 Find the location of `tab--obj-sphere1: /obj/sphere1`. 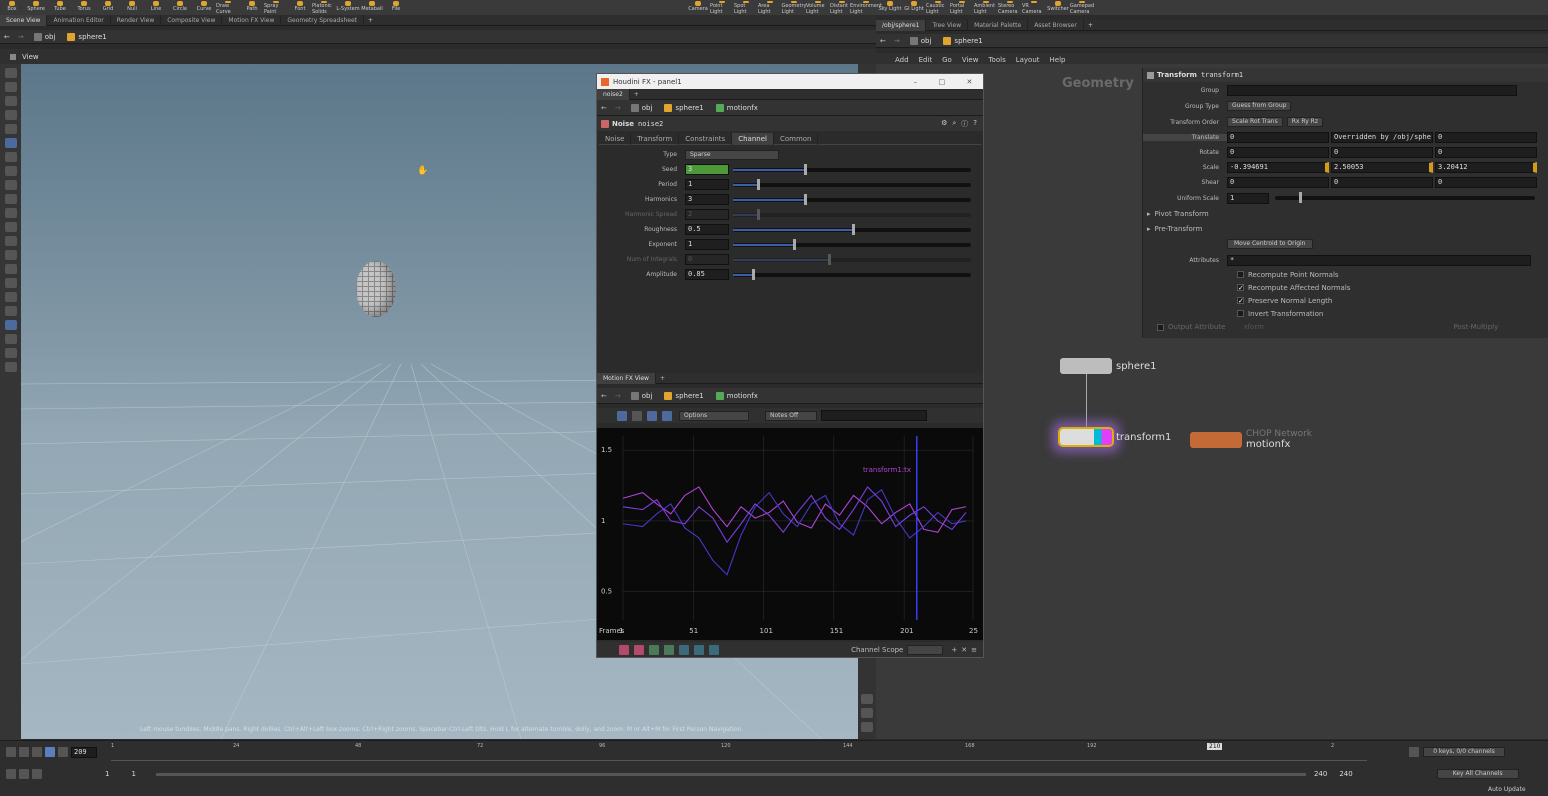

tab--obj-sphere1: /obj/sphere1 is located at coordinates (901, 25).